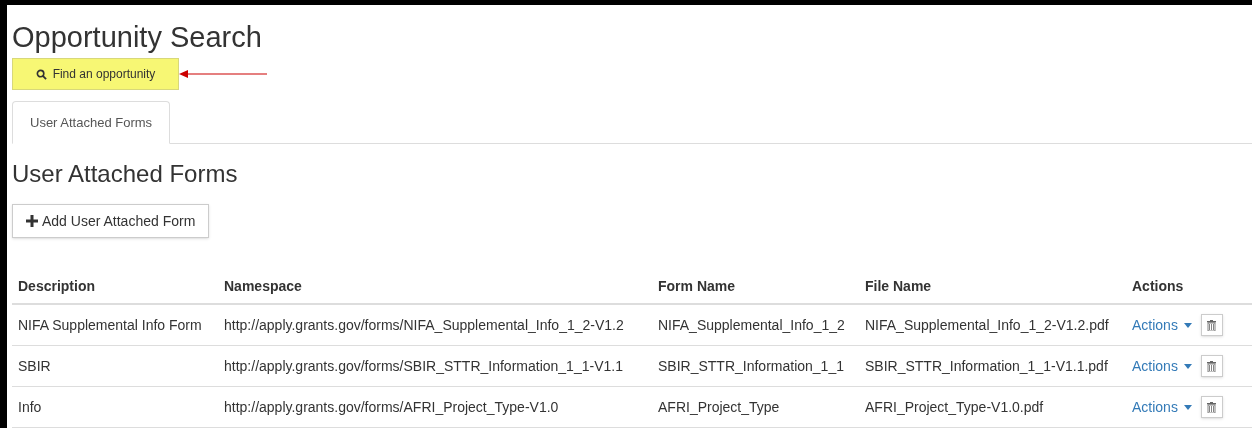 The image size is (1252, 428). What do you see at coordinates (41, 74) in the screenshot?
I see `search-icon` at bounding box center [41, 74].